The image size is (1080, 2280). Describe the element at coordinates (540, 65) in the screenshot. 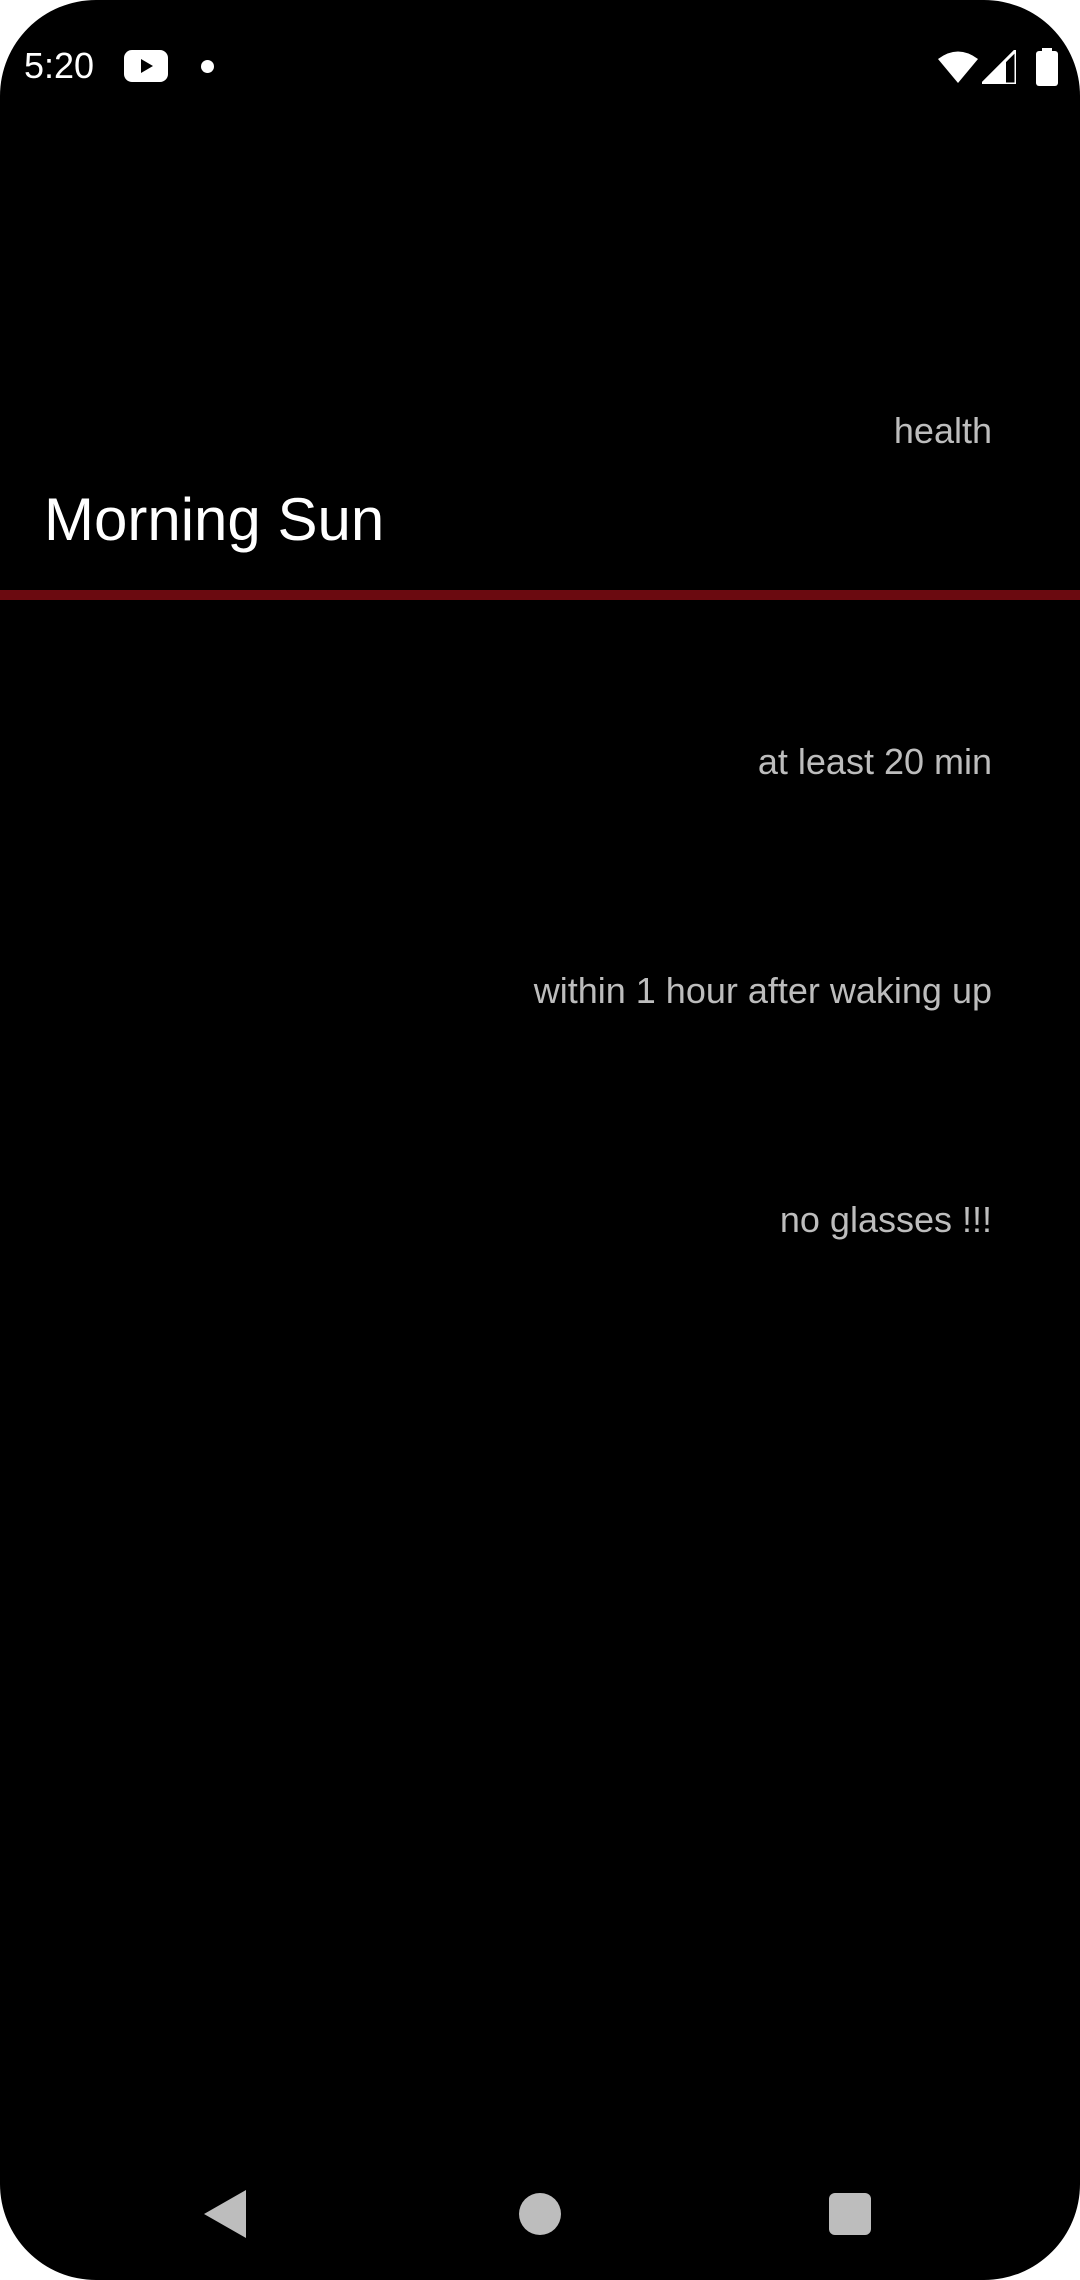

I see `status-bar: 5:20` at that location.